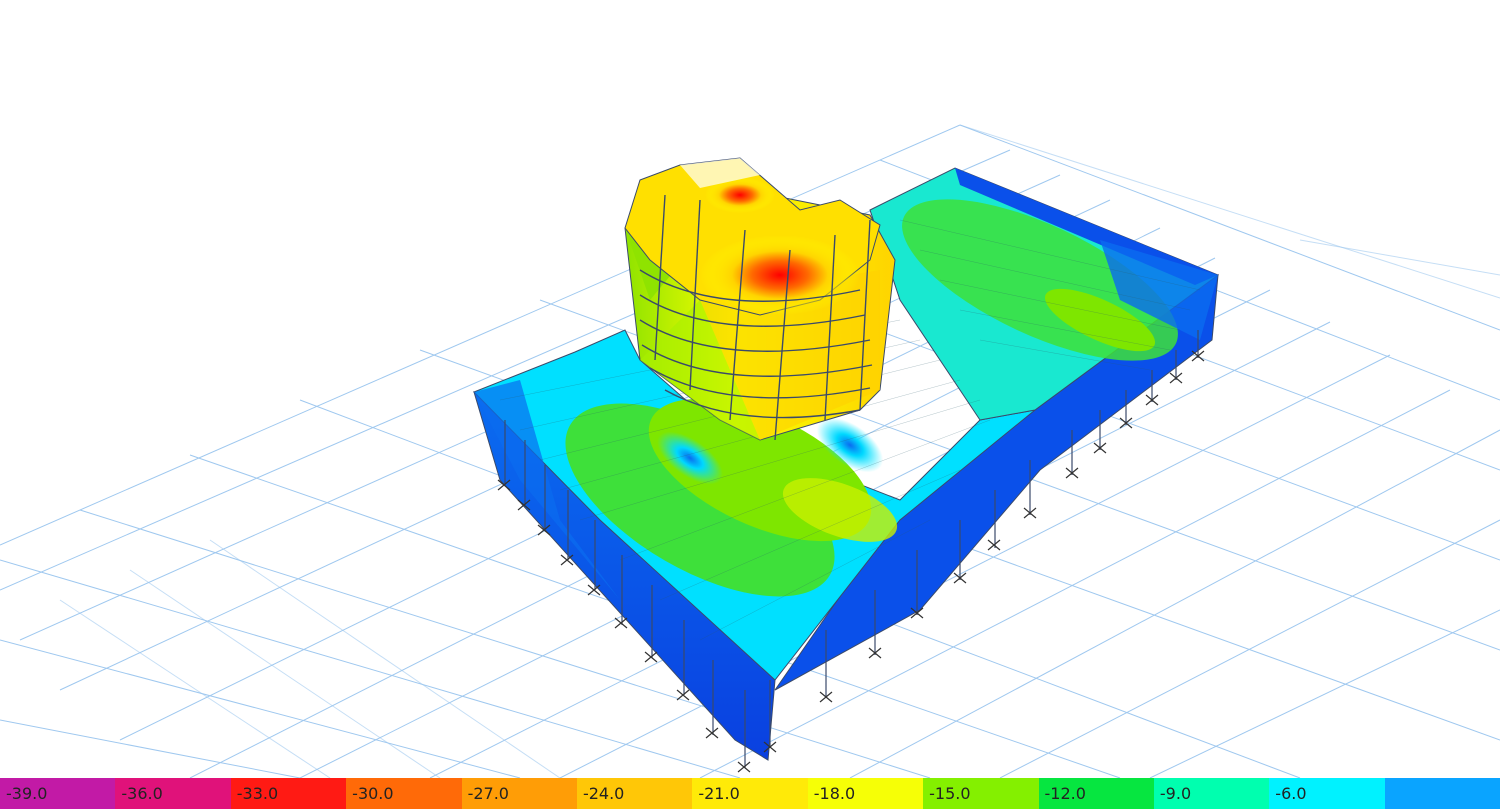 This screenshot has width=1500, height=809. Describe the element at coordinates (27, 793) in the screenshot. I see `legend-label: -39.0` at that location.